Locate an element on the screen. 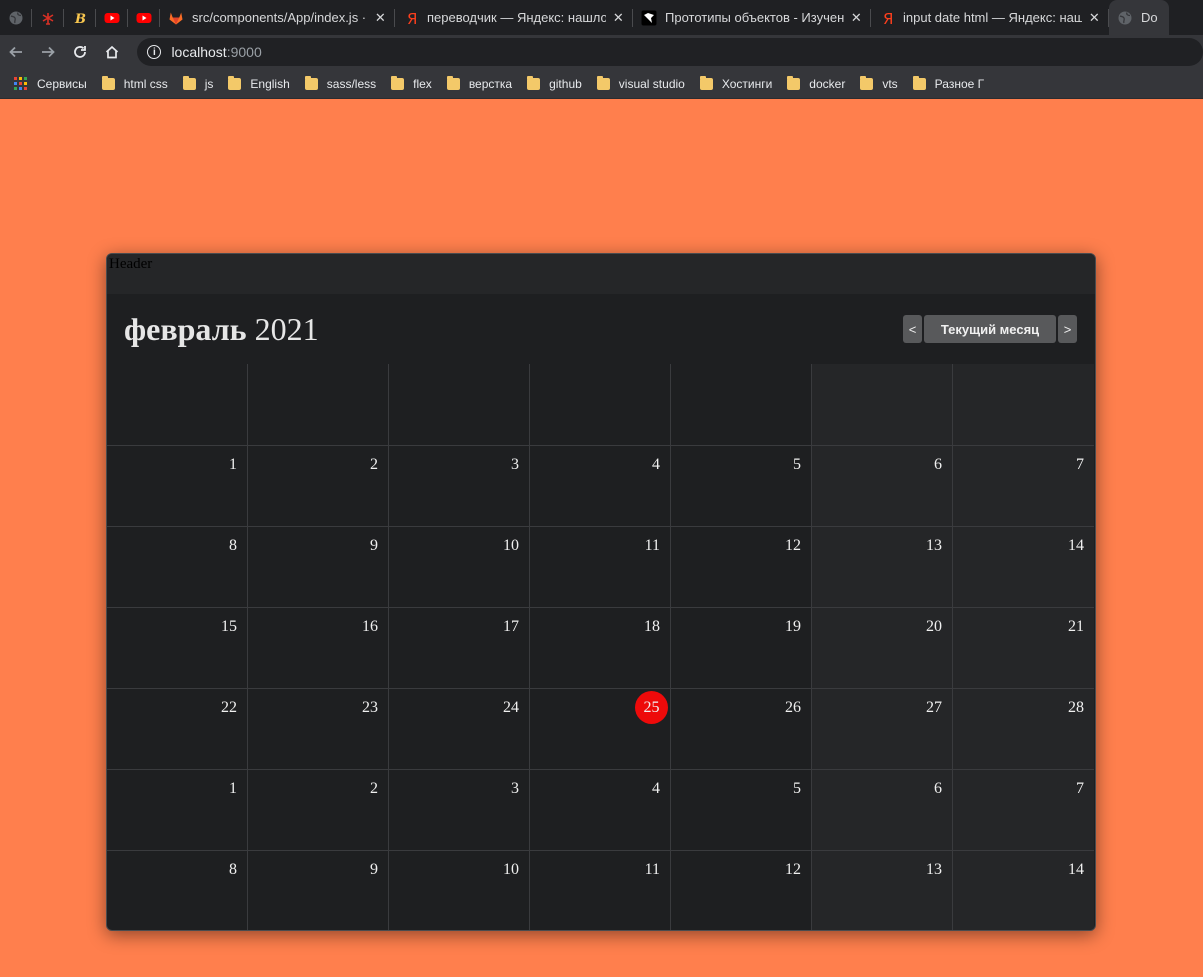  url-port: :9000 is located at coordinates (244, 52).